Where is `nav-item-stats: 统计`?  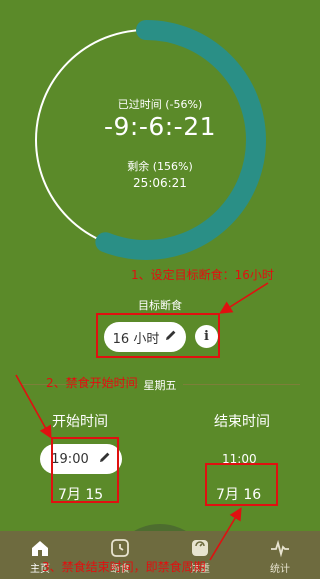
nav-item-stats: 统计 is located at coordinates (280, 555).